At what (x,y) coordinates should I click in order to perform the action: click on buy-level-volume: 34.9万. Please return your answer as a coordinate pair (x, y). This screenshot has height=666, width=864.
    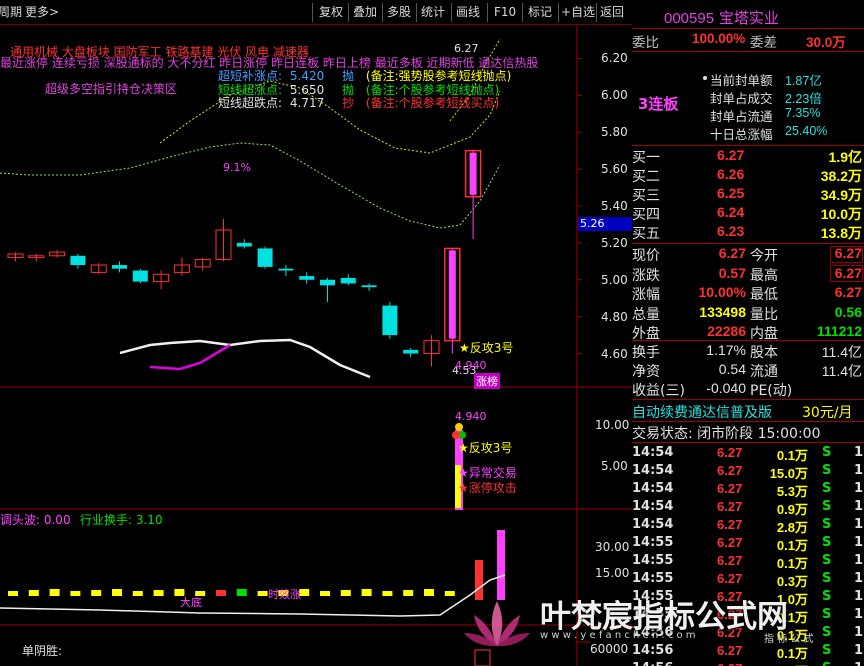
    Looking at the image, I should click on (841, 195).